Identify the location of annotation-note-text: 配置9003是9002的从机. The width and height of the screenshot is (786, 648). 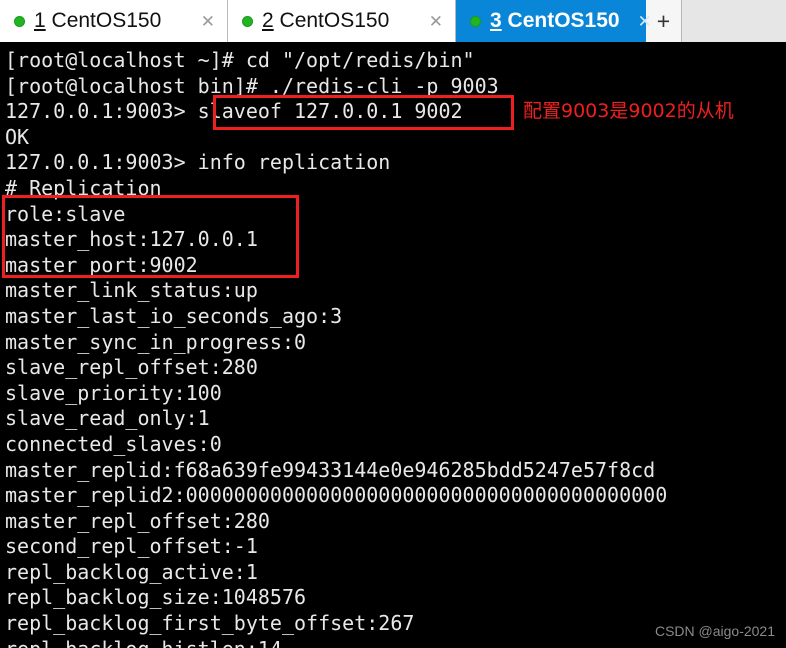
(628, 111).